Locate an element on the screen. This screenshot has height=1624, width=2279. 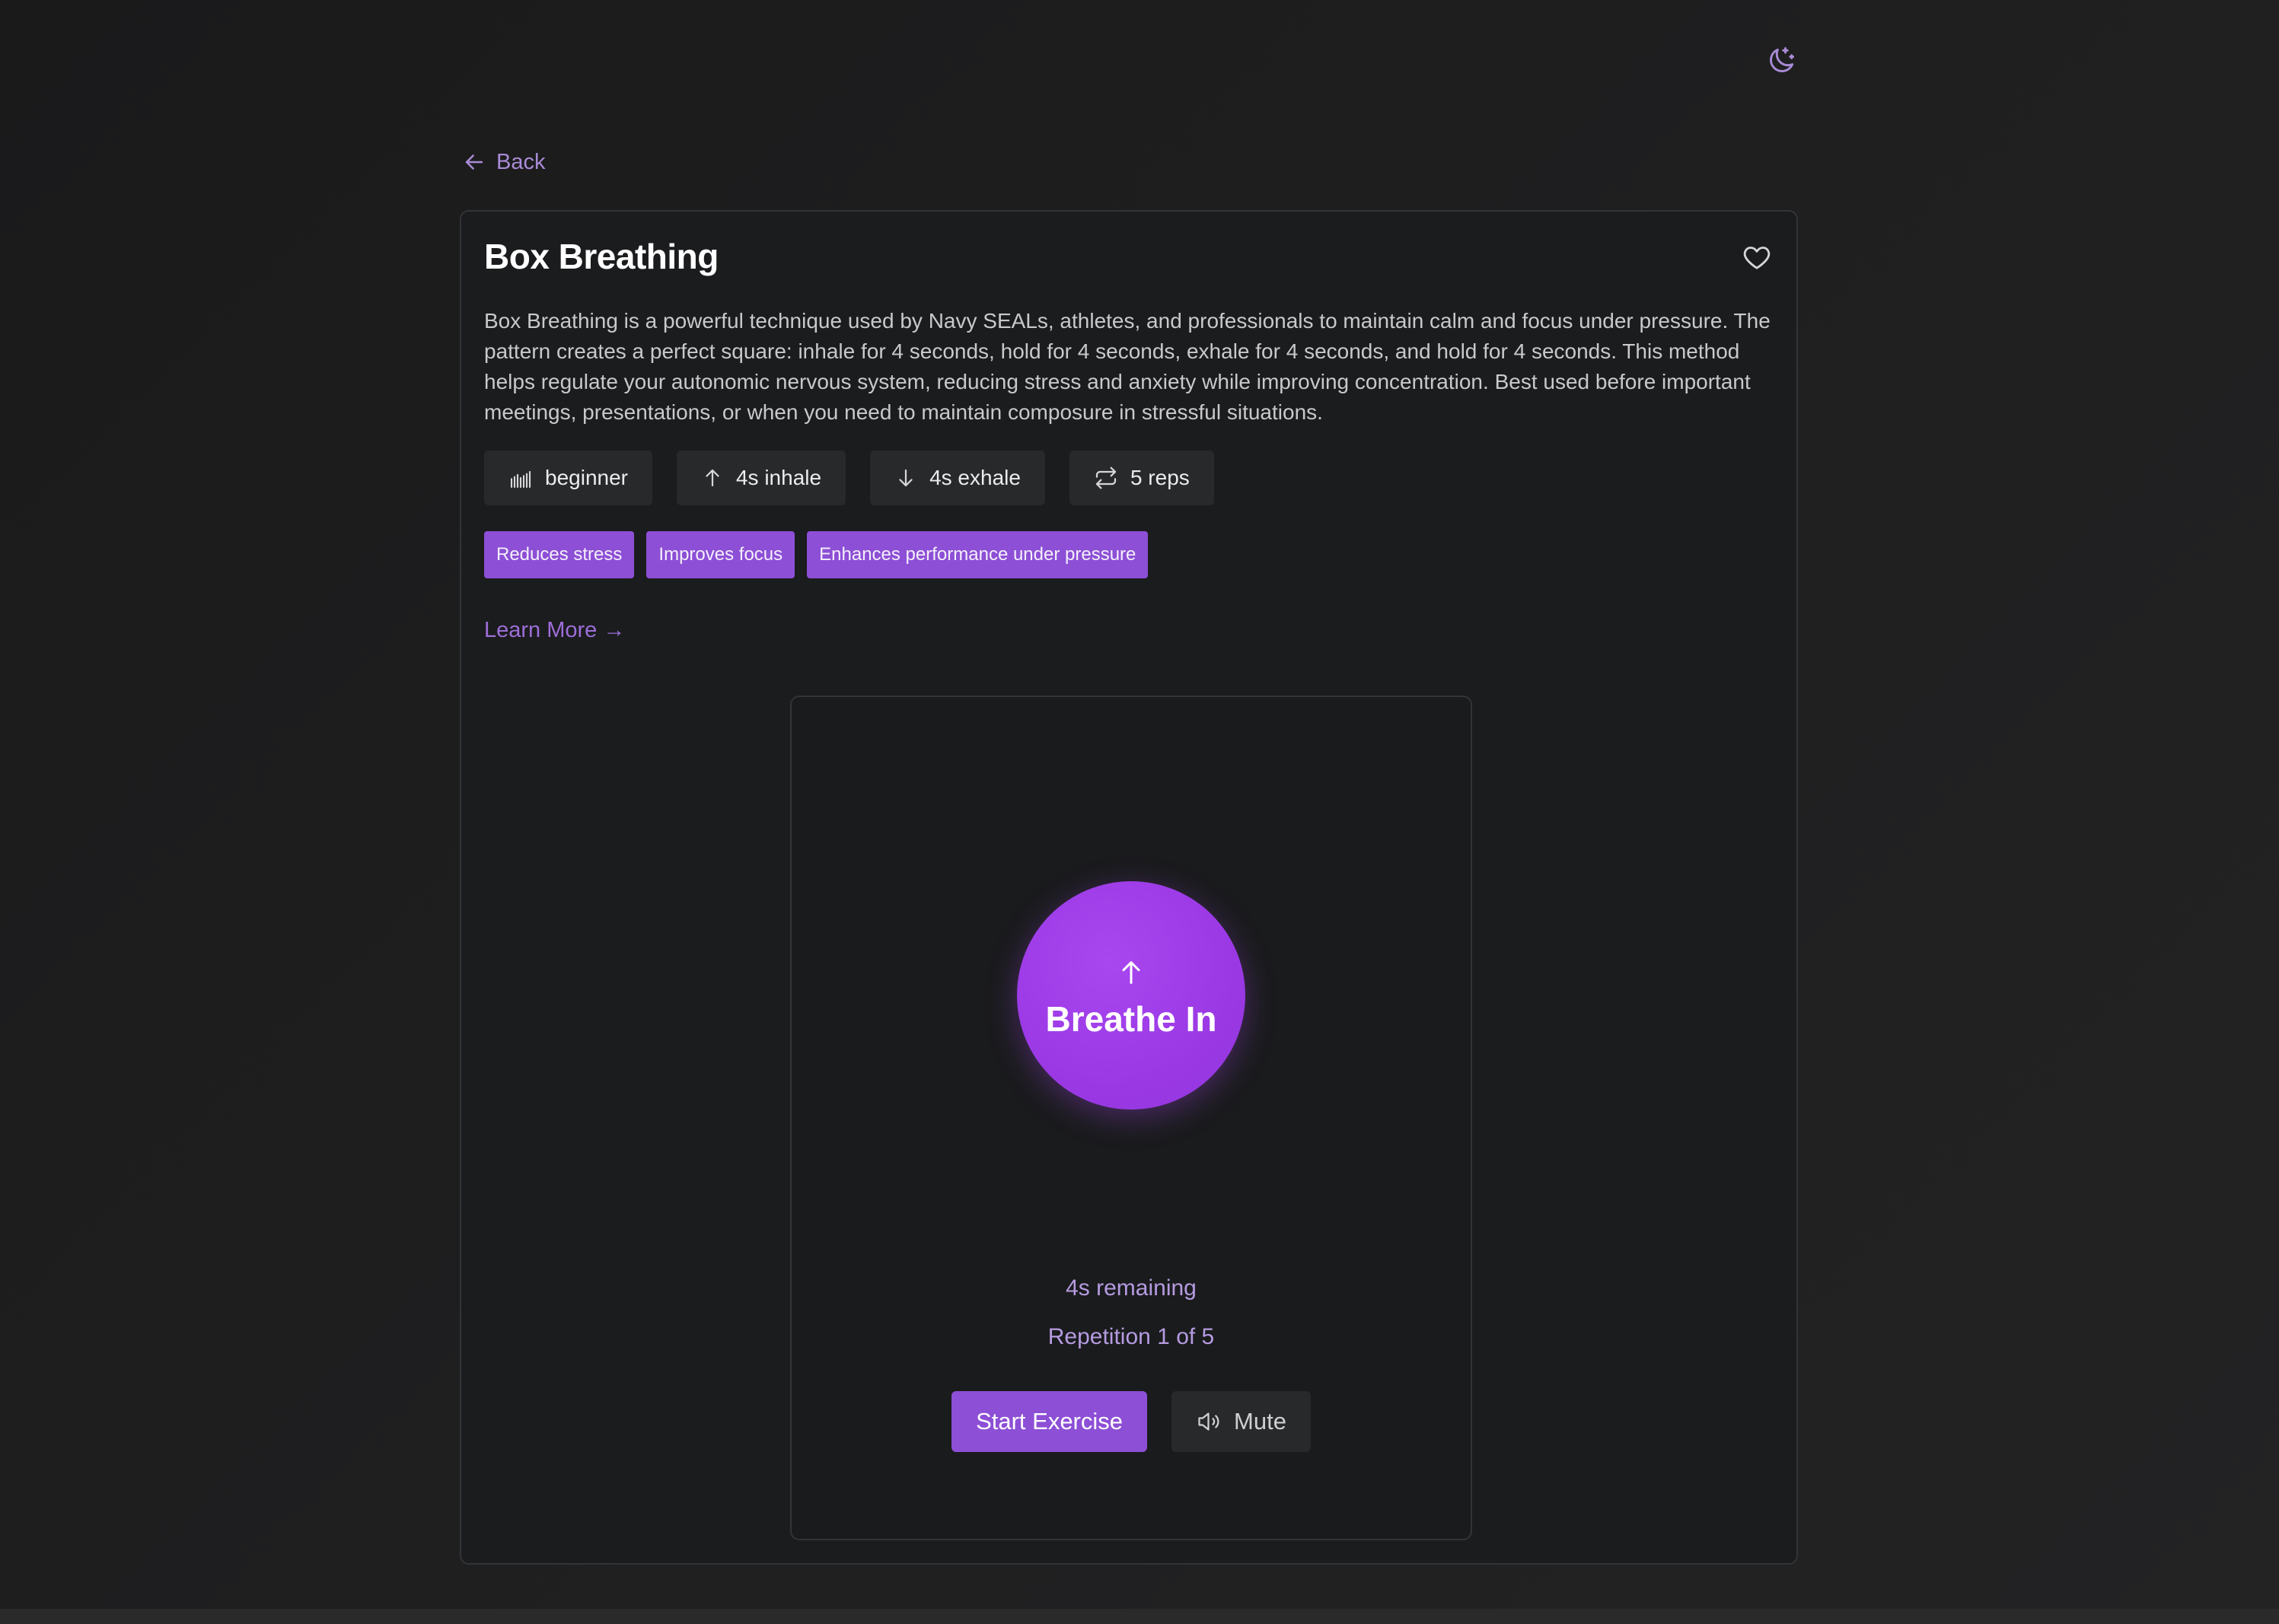
theme-toggle-button is located at coordinates (1781, 61).